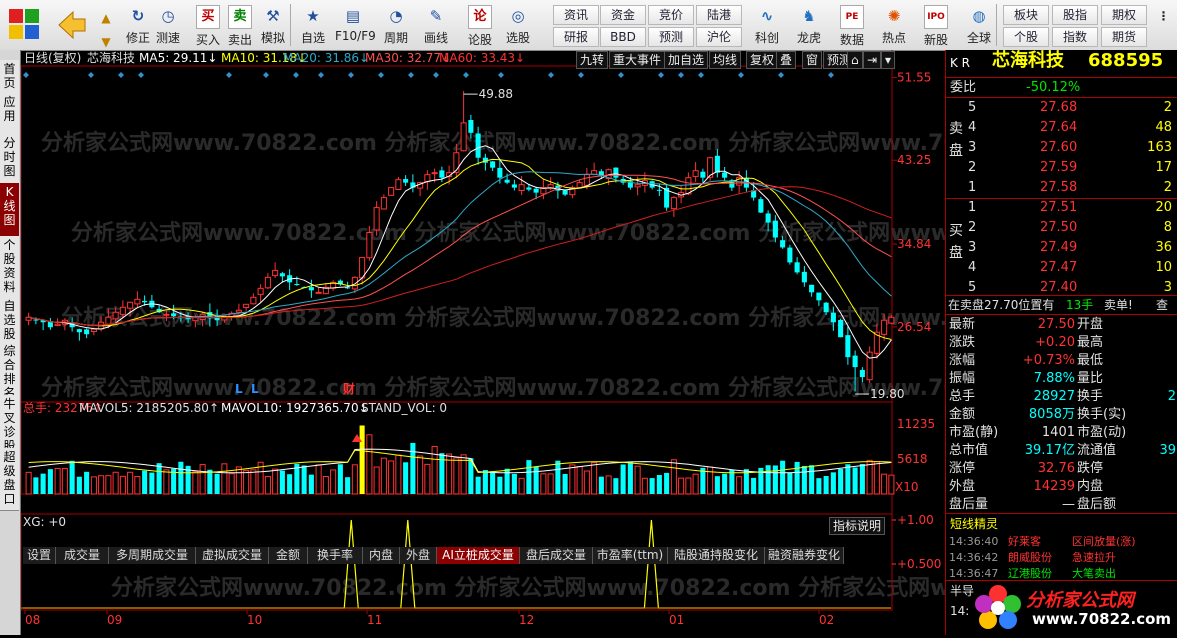 The height and width of the screenshot is (638, 1177). Describe the element at coordinates (152, 555) in the screenshot. I see `indicator-tab: 多周期成交量` at that location.